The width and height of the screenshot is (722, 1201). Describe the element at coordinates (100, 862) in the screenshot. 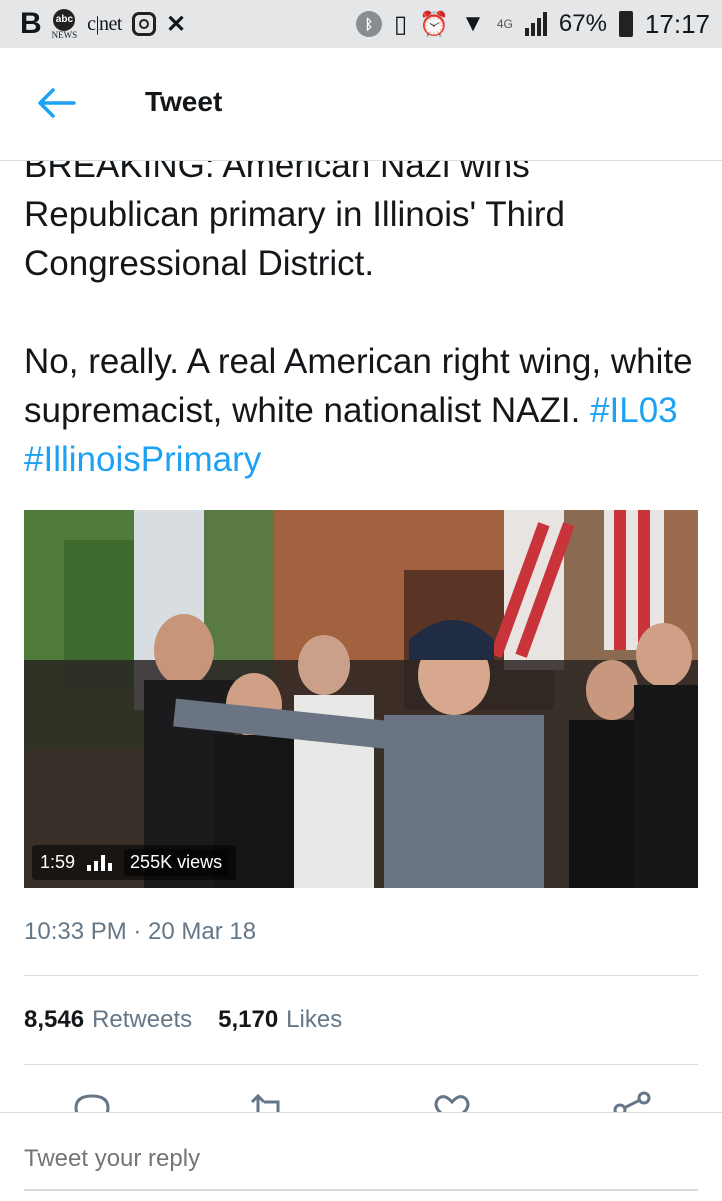

I see `audio-bars-icon` at that location.